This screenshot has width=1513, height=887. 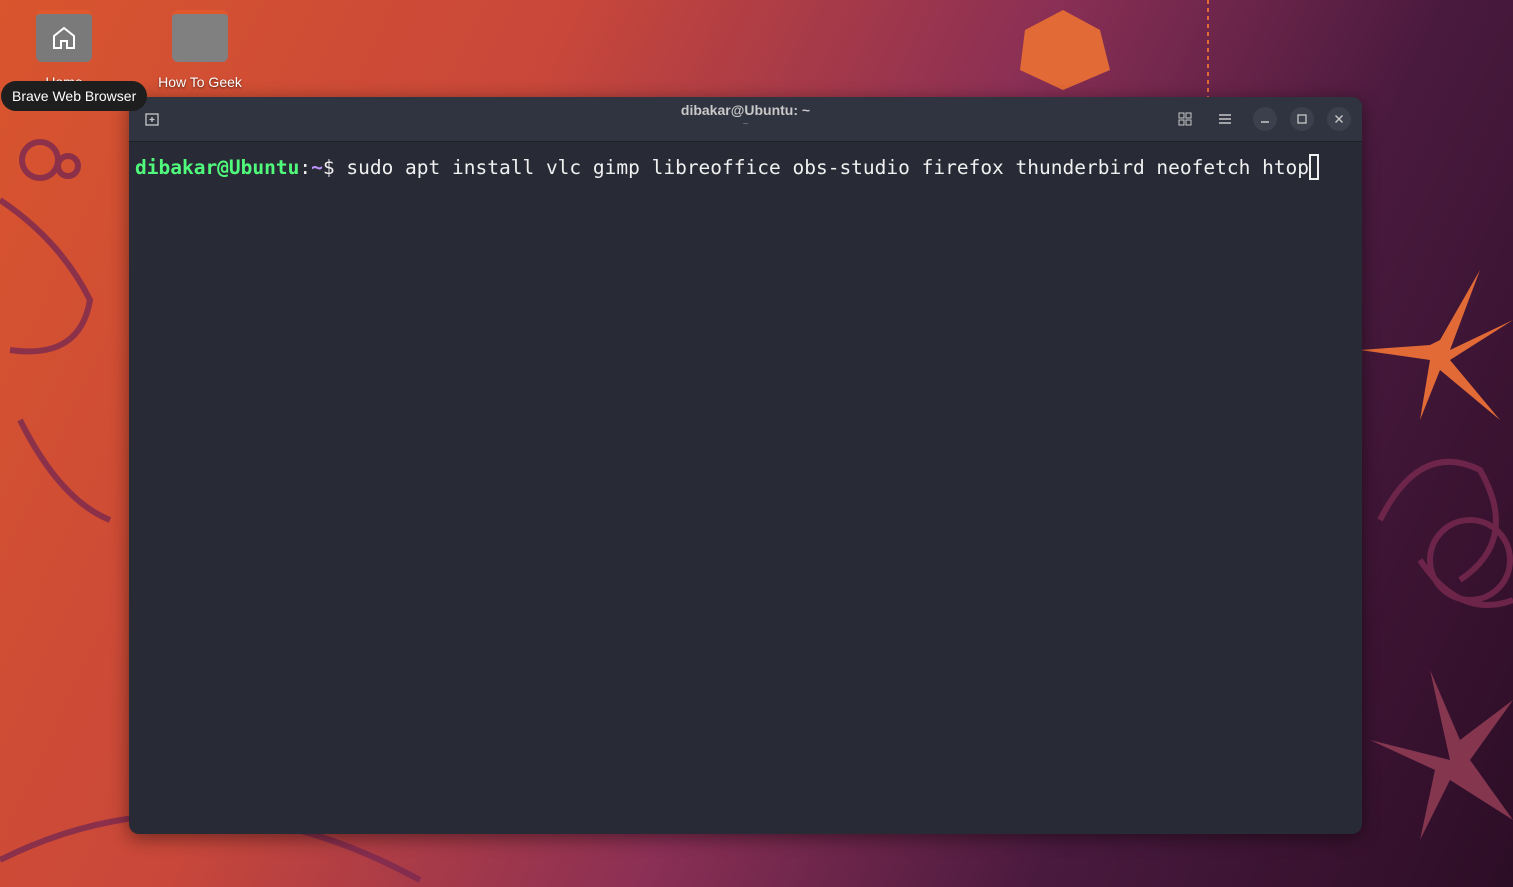 I want to click on tab-overview-button, so click(x=1185, y=119).